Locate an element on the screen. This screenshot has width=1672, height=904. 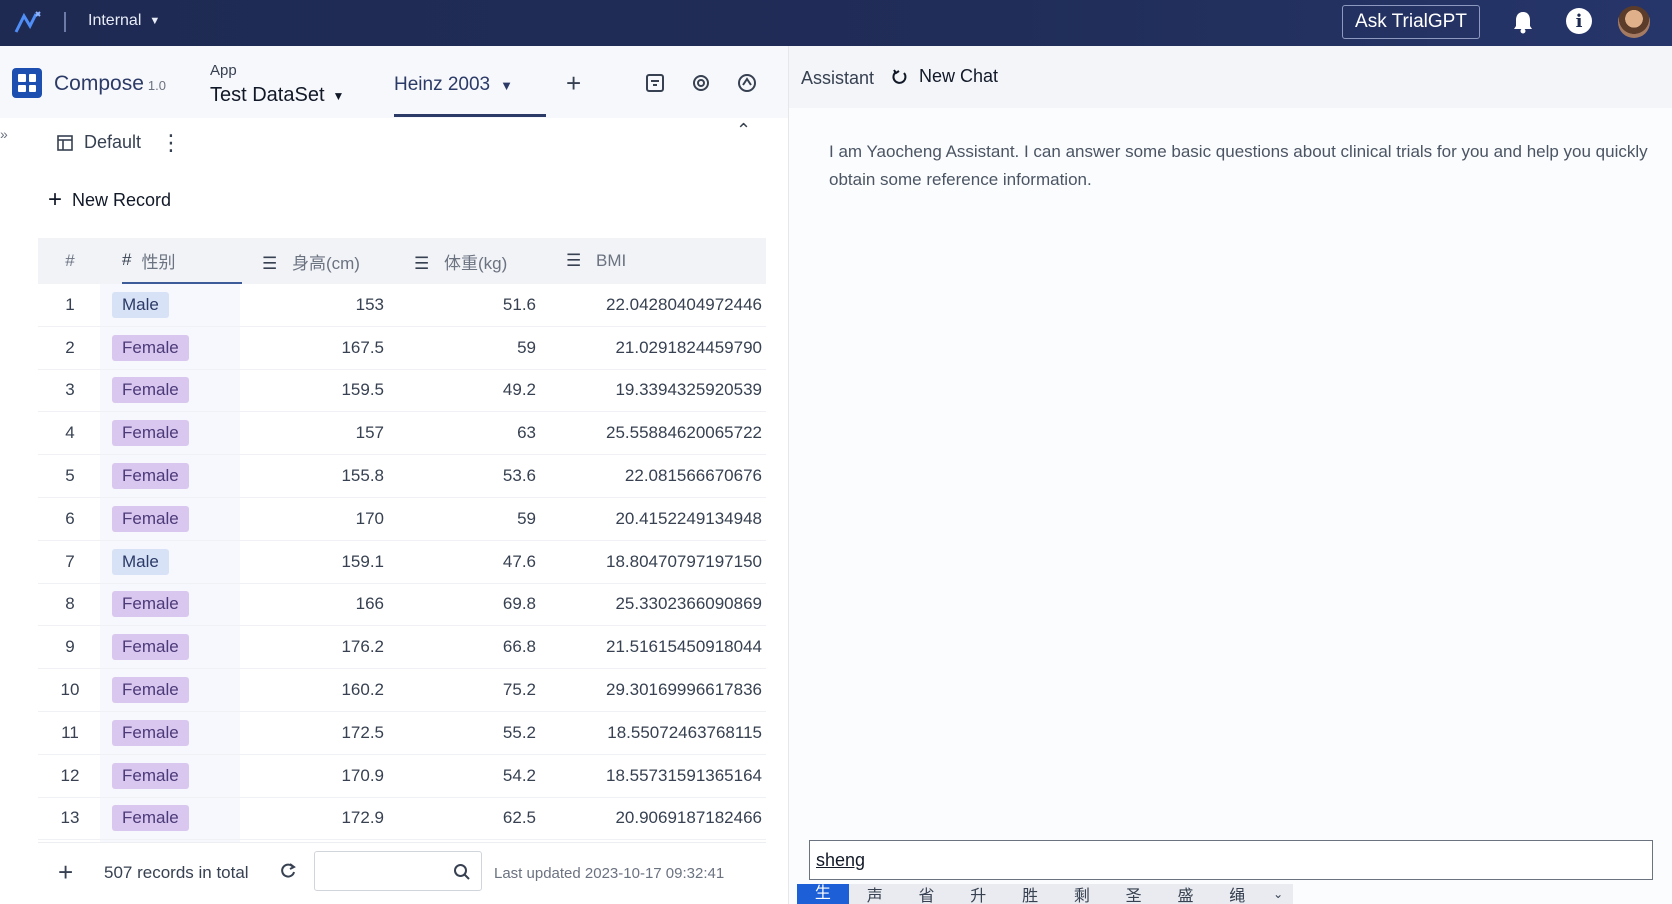
cell-height: 172.5 is located at coordinates (318, 733).